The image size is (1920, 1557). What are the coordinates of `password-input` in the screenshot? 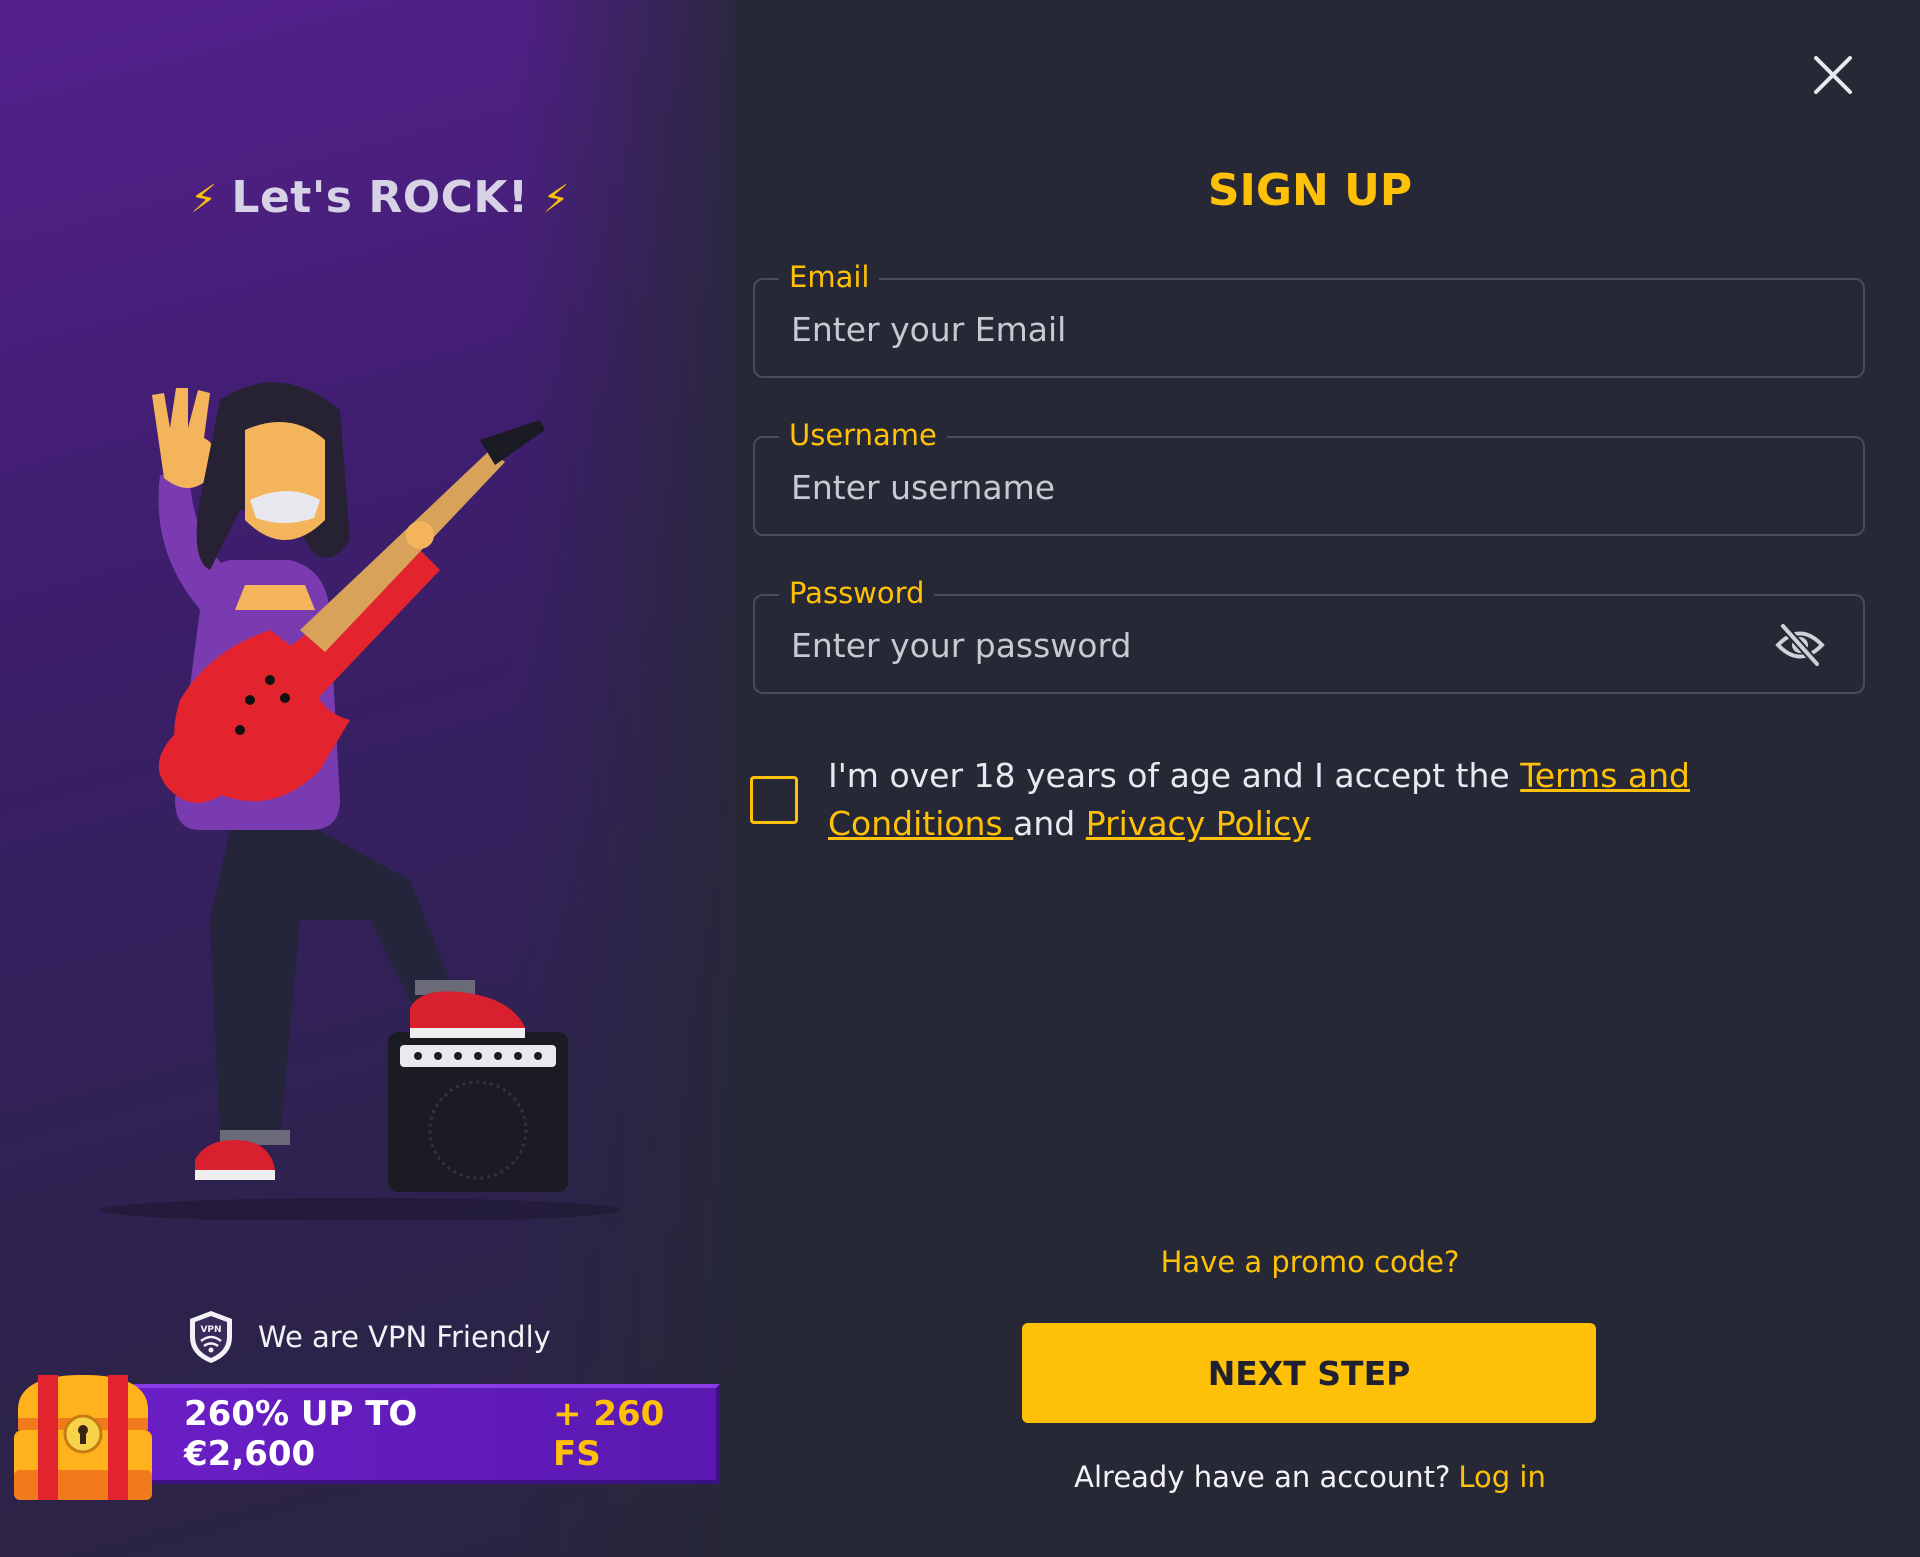 It's located at (1271, 645).